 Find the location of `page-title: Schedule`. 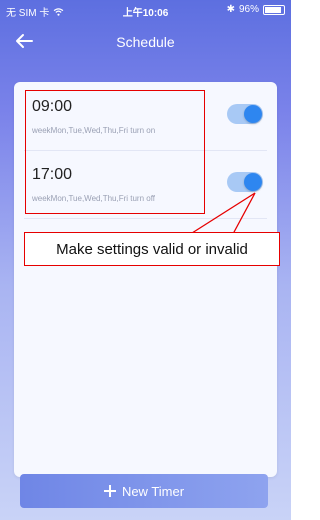

page-title: Schedule is located at coordinates (145, 42).